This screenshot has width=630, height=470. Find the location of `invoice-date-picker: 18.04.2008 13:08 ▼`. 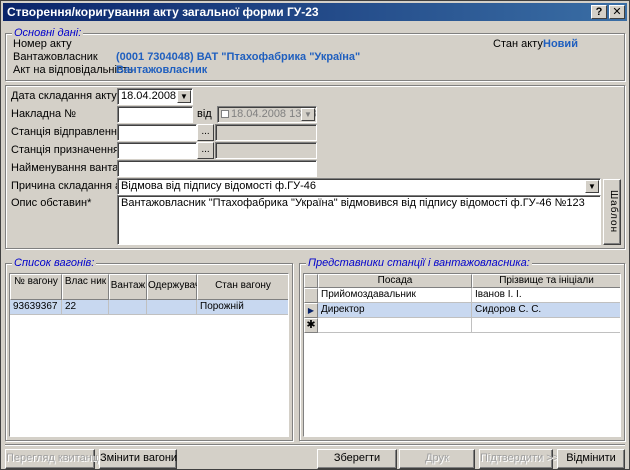

invoice-date-picker: 18.04.2008 13:08 ▼ is located at coordinates (267, 114).